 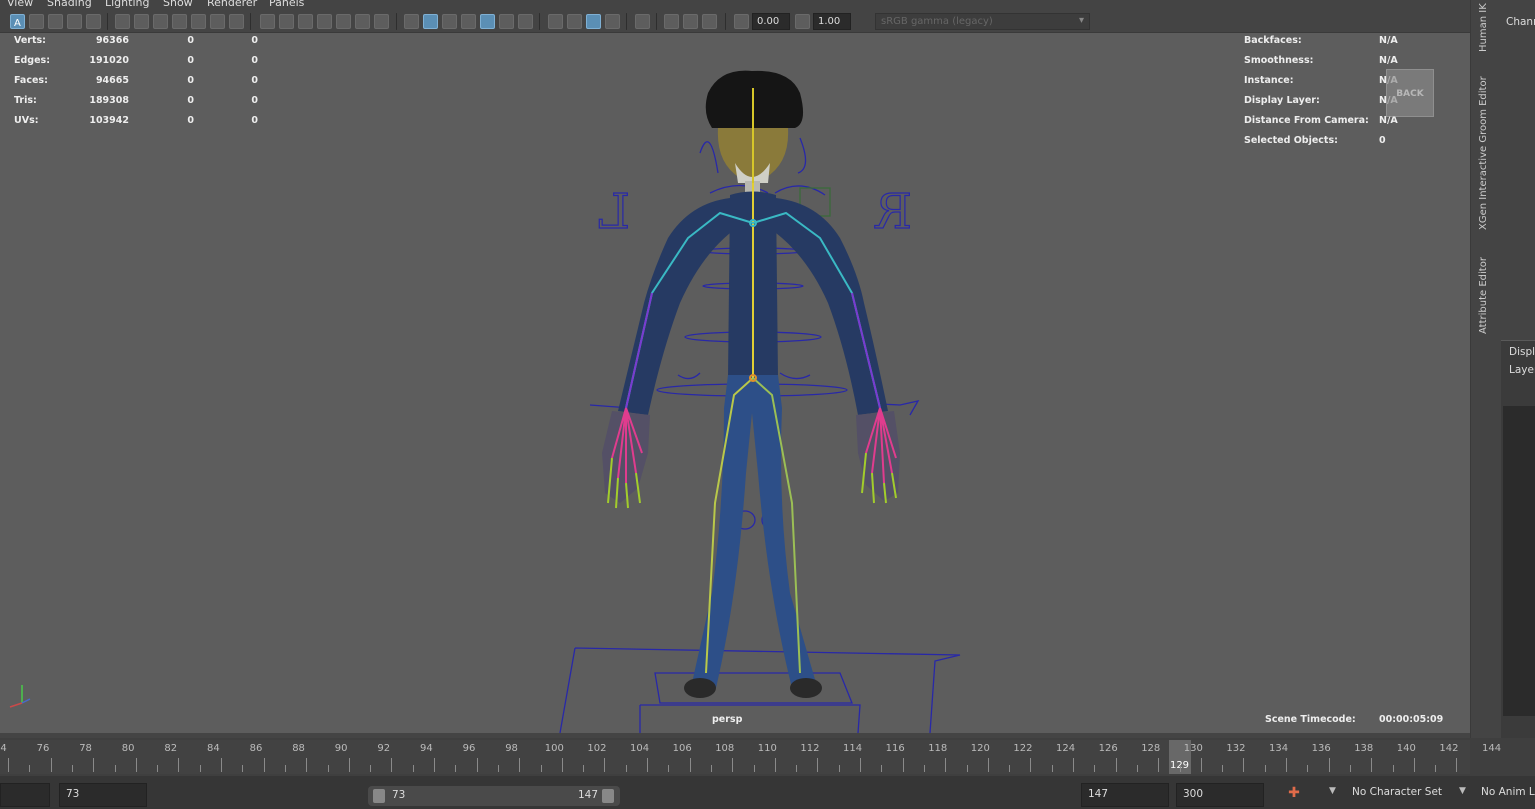 What do you see at coordinates (614, 212) in the screenshot?
I see `rig-label-left: L` at bounding box center [614, 212].